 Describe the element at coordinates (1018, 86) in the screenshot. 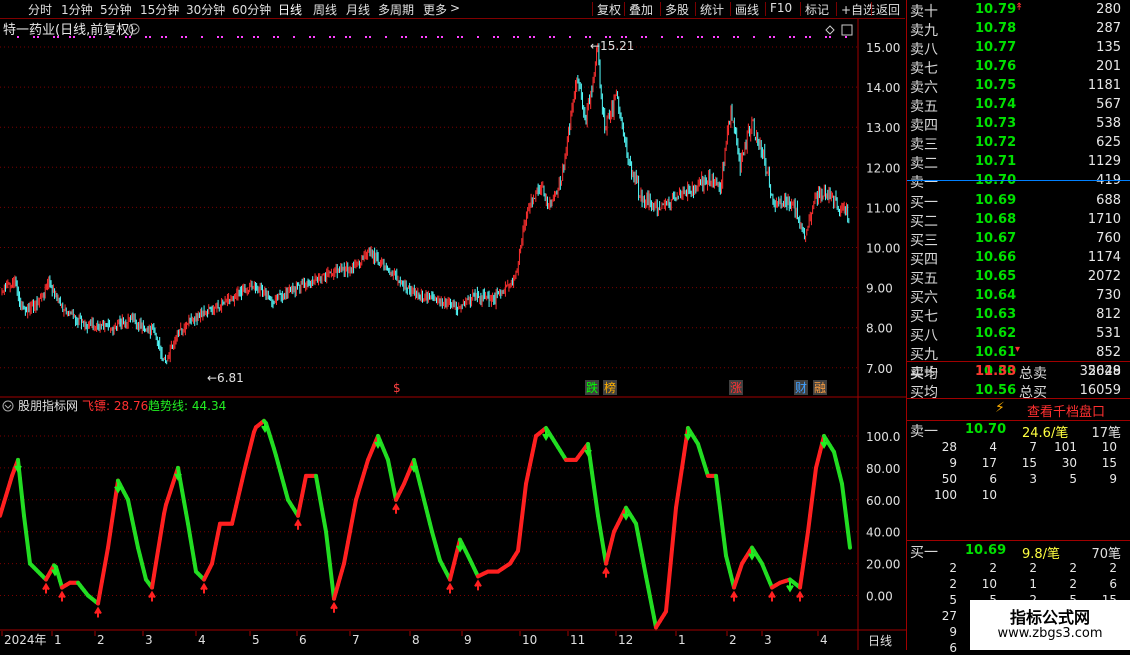

I see `ask-row: 卖六 10.75 1181` at that location.